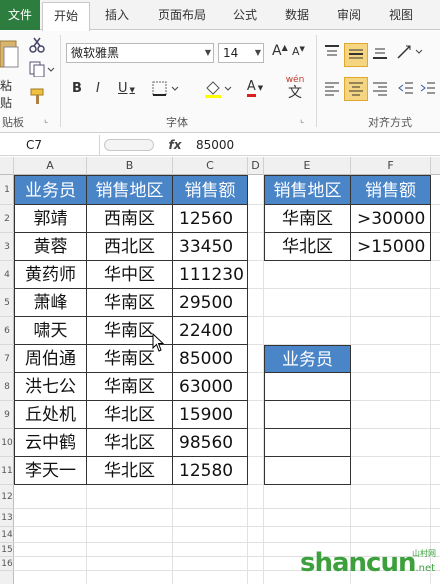 The width and height of the screenshot is (440, 584). Describe the element at coordinates (358, 563) in the screenshot. I see `watermark-text: shancun` at that location.